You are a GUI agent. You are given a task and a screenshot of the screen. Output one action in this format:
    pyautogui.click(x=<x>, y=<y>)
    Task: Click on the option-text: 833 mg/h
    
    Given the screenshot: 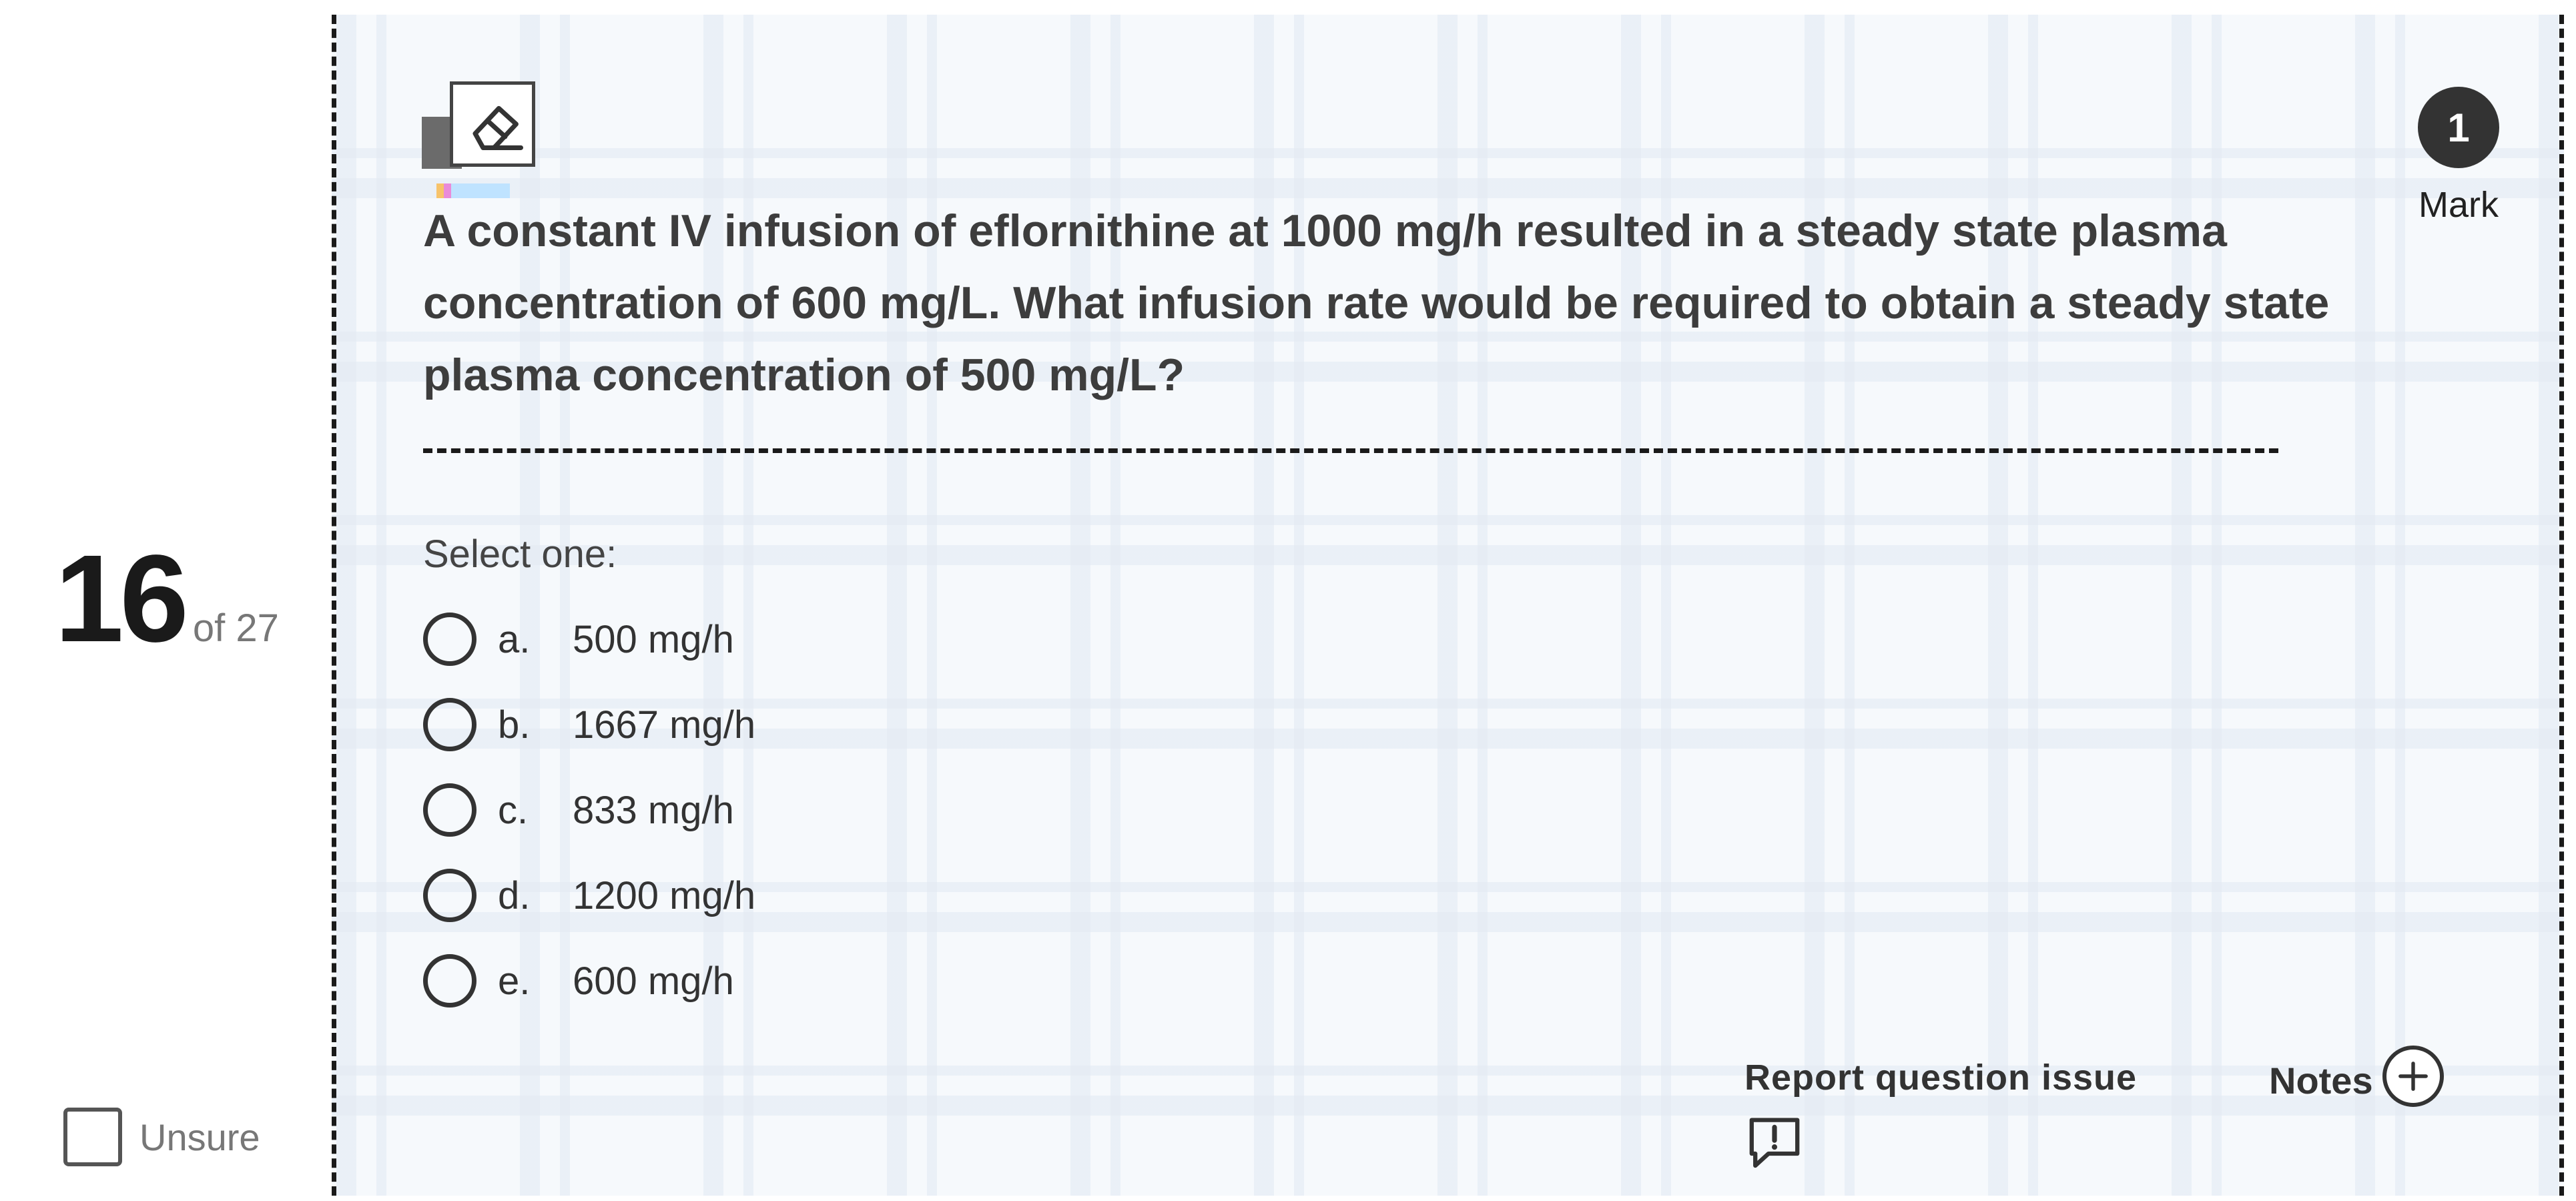 What is the action you would take?
    pyautogui.click(x=653, y=810)
    